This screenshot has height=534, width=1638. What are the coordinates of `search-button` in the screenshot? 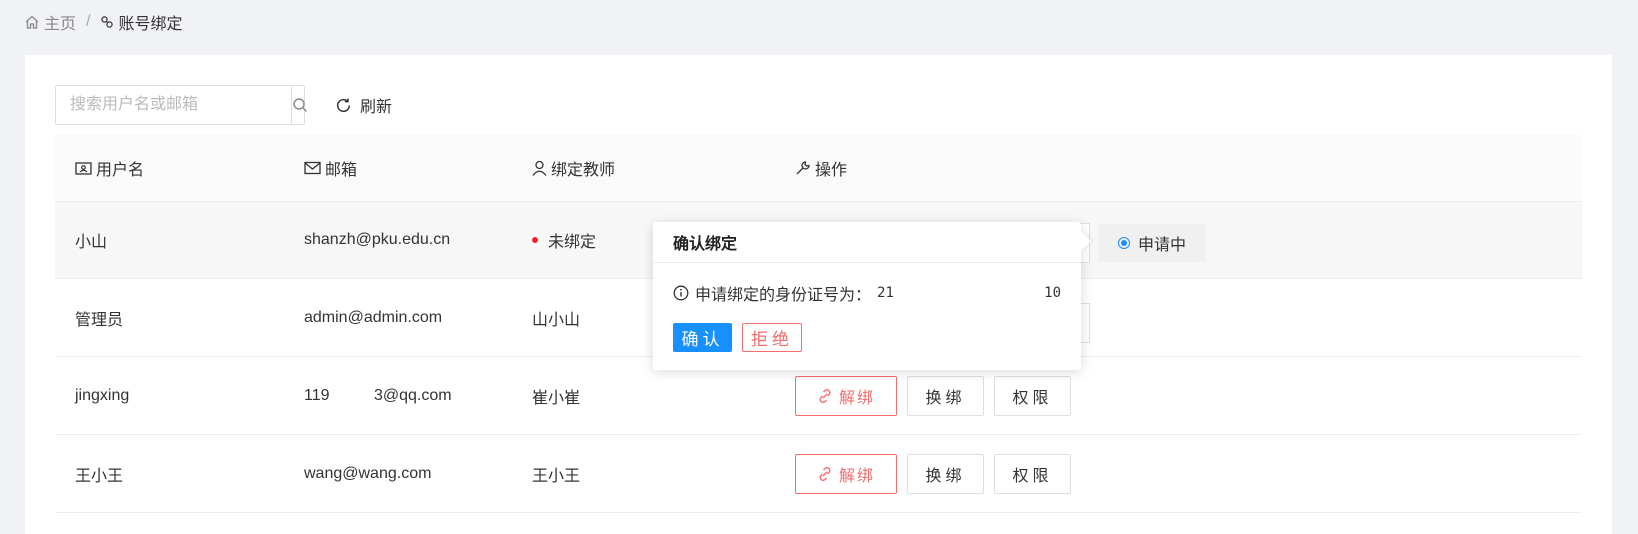 It's located at (299, 105).